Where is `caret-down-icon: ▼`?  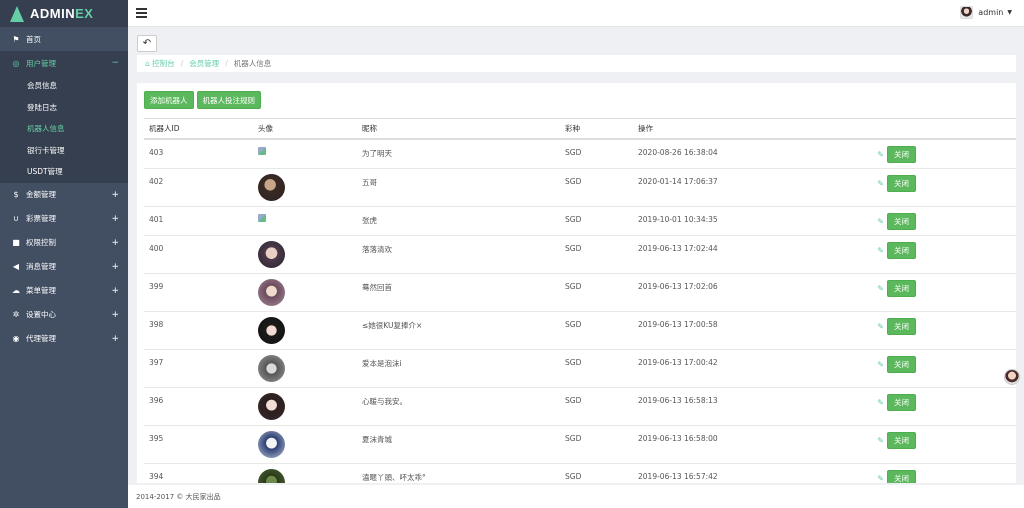 caret-down-icon: ▼ is located at coordinates (1009, 12).